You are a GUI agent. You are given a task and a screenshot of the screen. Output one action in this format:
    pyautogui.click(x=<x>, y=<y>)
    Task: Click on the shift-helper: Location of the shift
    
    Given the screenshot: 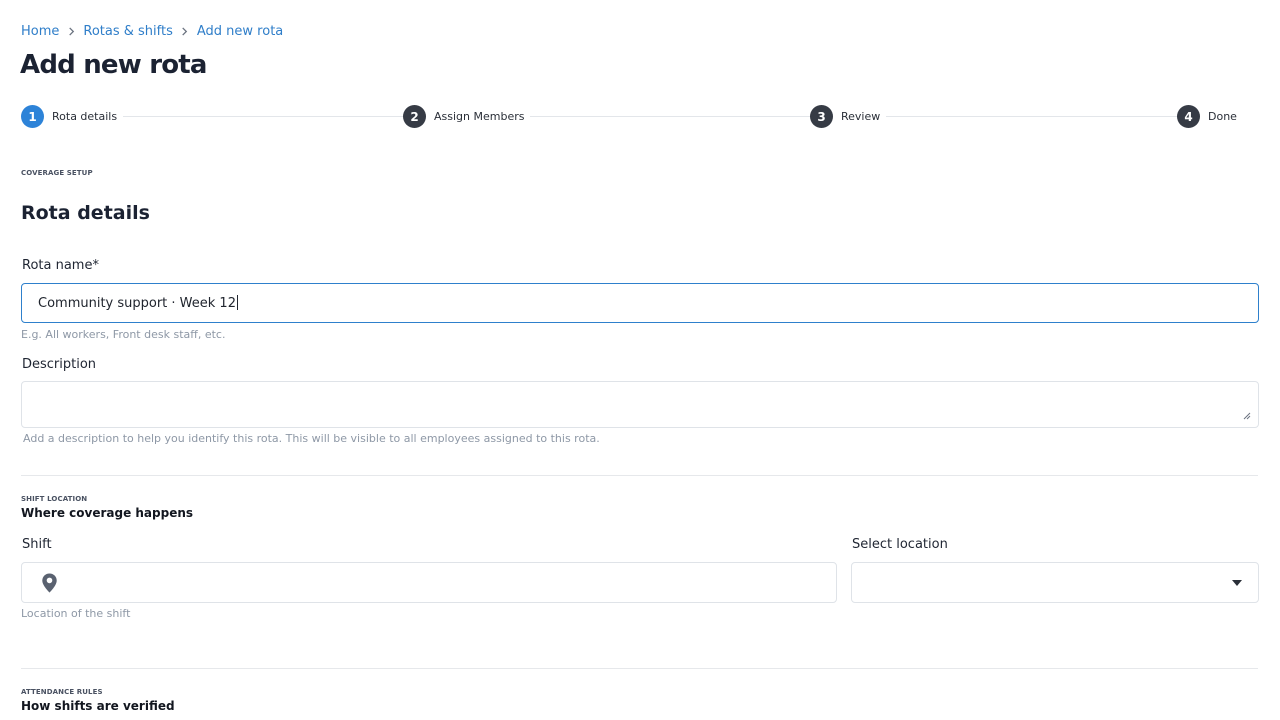 What is the action you would take?
    pyautogui.click(x=76, y=613)
    